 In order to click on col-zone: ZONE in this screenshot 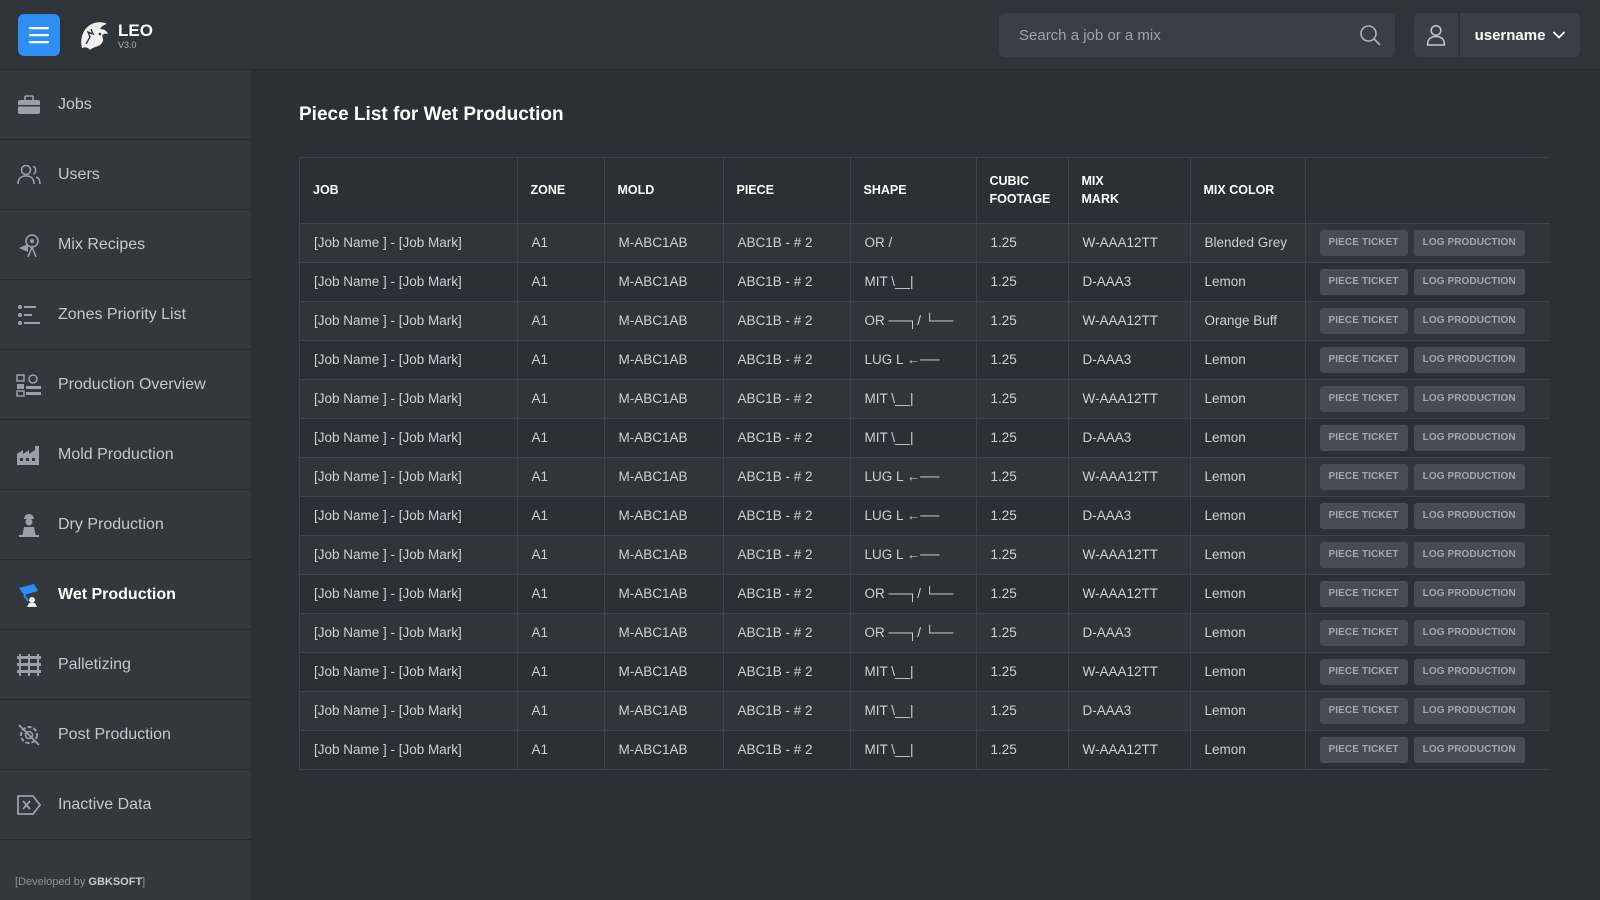, I will do `click(561, 191)`.